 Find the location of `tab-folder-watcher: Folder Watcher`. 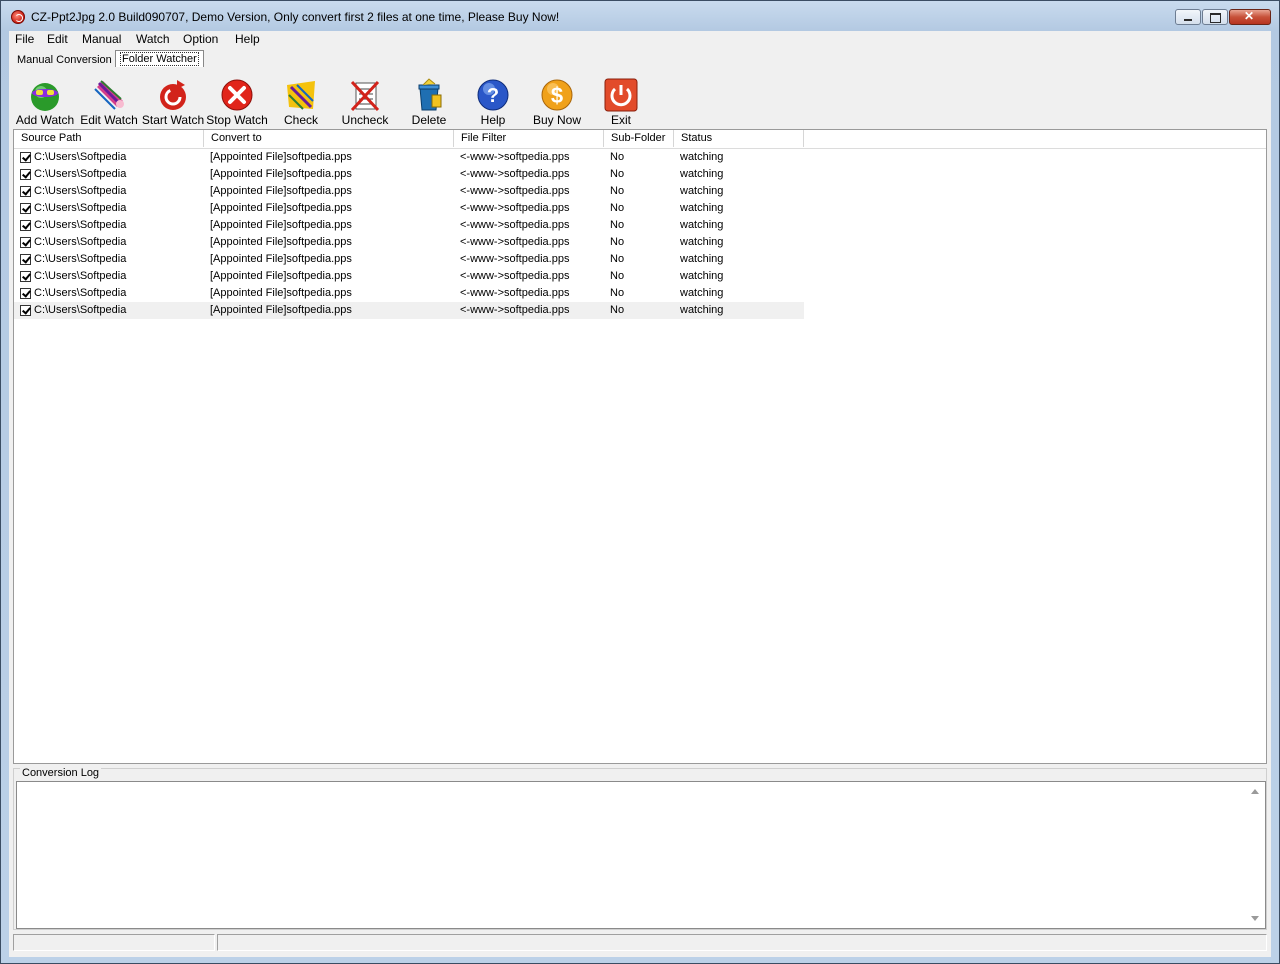

tab-folder-watcher: Folder Watcher is located at coordinates (159, 58).